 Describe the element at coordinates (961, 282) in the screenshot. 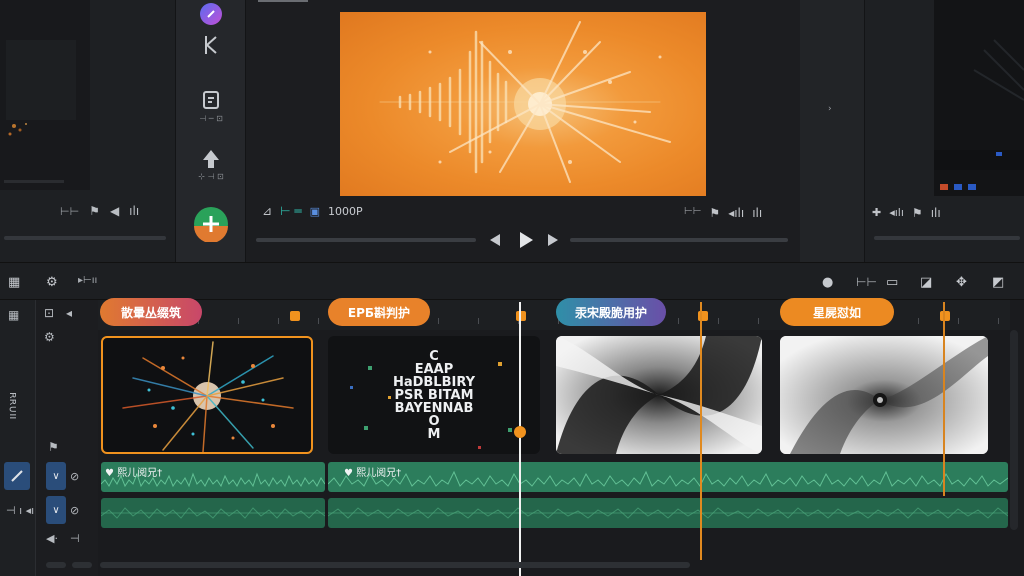

I see `settings-gear-icon: ✥` at that location.